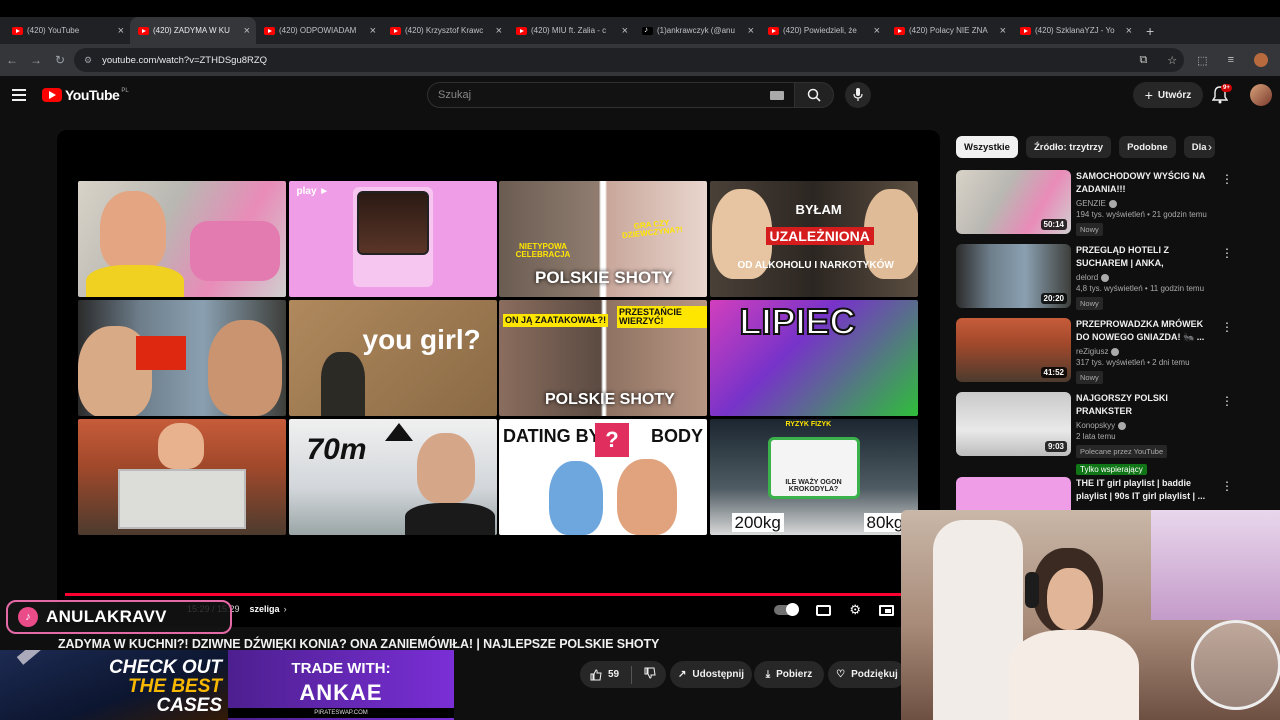 The image size is (1280, 720). I want to click on menu-icon, so click(19, 96).